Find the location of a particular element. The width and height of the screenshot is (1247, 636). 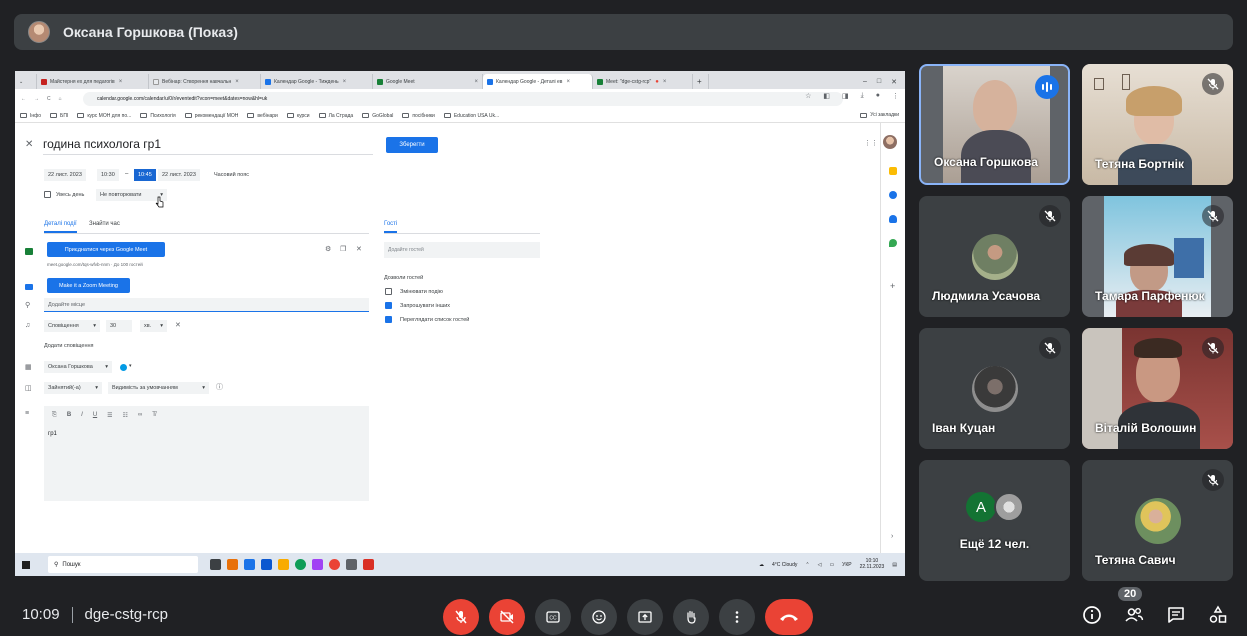

location-input: Додайте місце is located at coordinates (206, 305).